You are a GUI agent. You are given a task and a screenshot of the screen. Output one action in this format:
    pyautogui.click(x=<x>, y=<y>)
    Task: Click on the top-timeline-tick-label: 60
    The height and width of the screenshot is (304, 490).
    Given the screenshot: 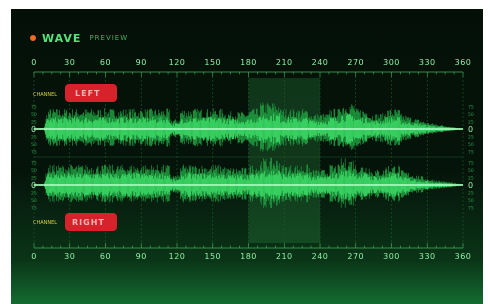 What is the action you would take?
    pyautogui.click(x=105, y=62)
    